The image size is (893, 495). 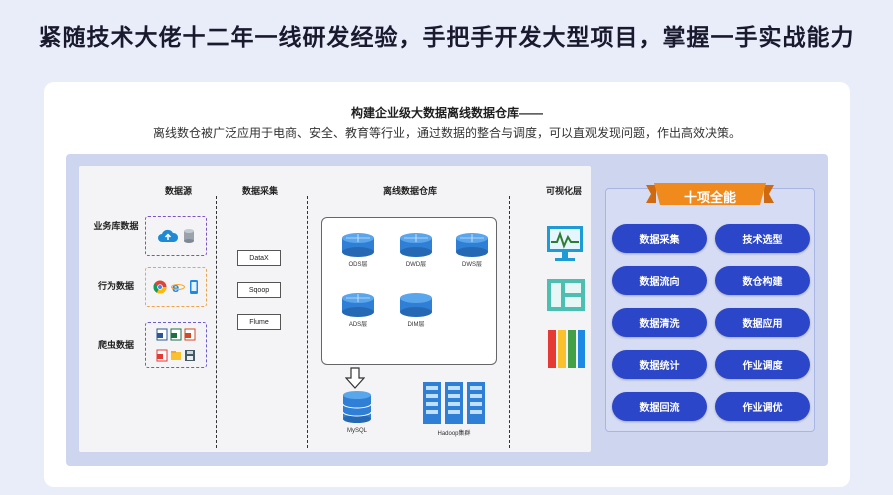 I want to click on mobile-phone-icon, so click(x=194, y=287).